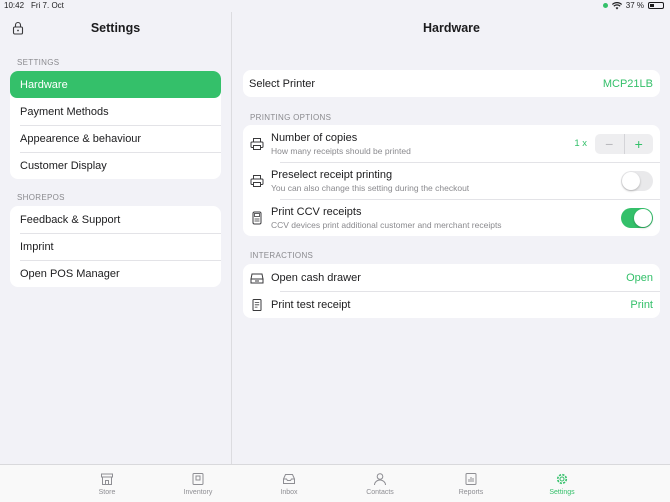  What do you see at coordinates (107, 492) in the screenshot?
I see `tab-label: Store` at bounding box center [107, 492].